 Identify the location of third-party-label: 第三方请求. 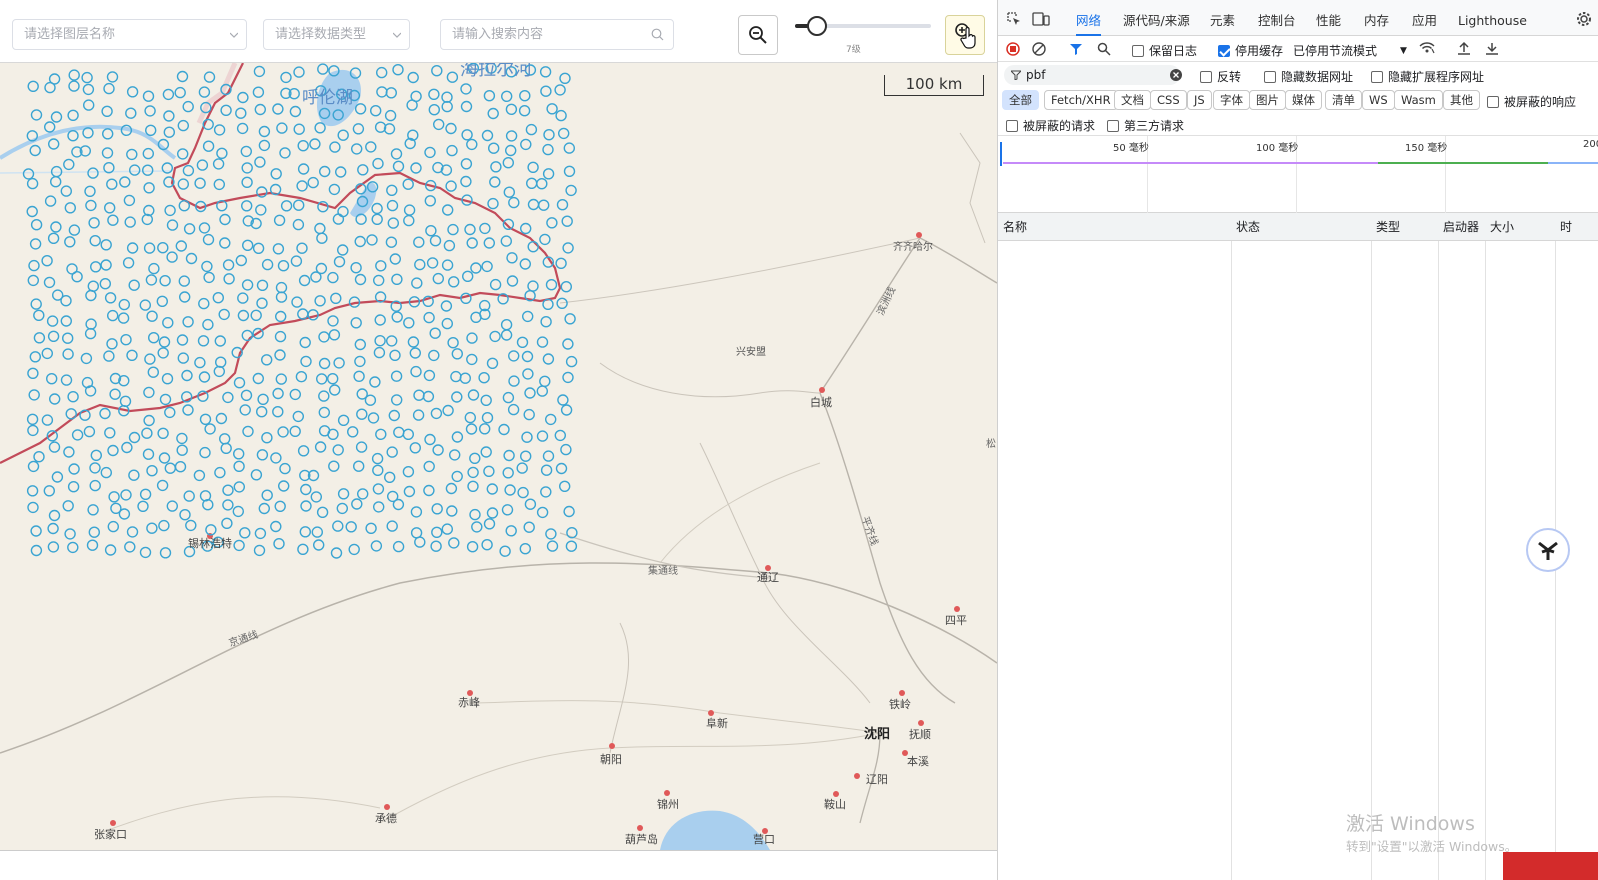
(1154, 126).